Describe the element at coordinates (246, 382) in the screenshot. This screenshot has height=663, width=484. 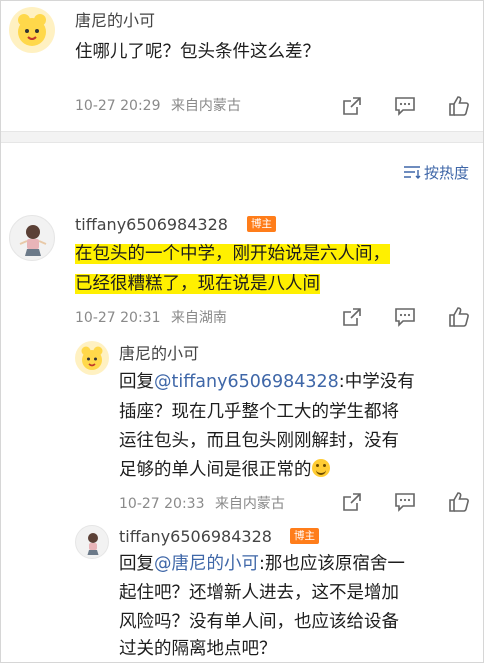
I see `mention-link: @tiffany6506984328` at that location.